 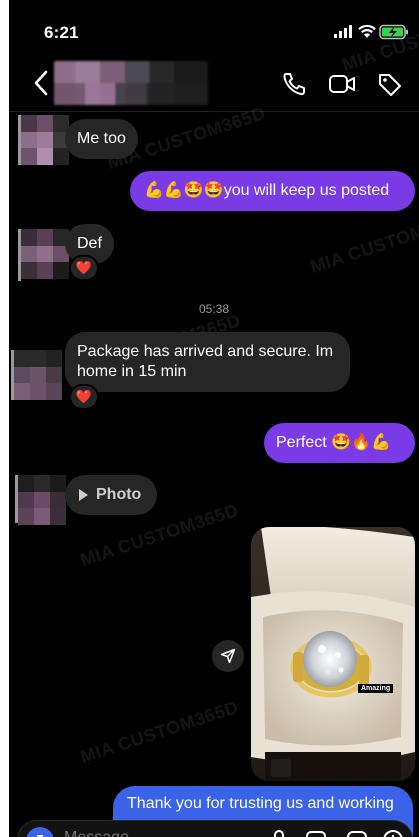 I want to click on message-input, so click(x=124, y=833).